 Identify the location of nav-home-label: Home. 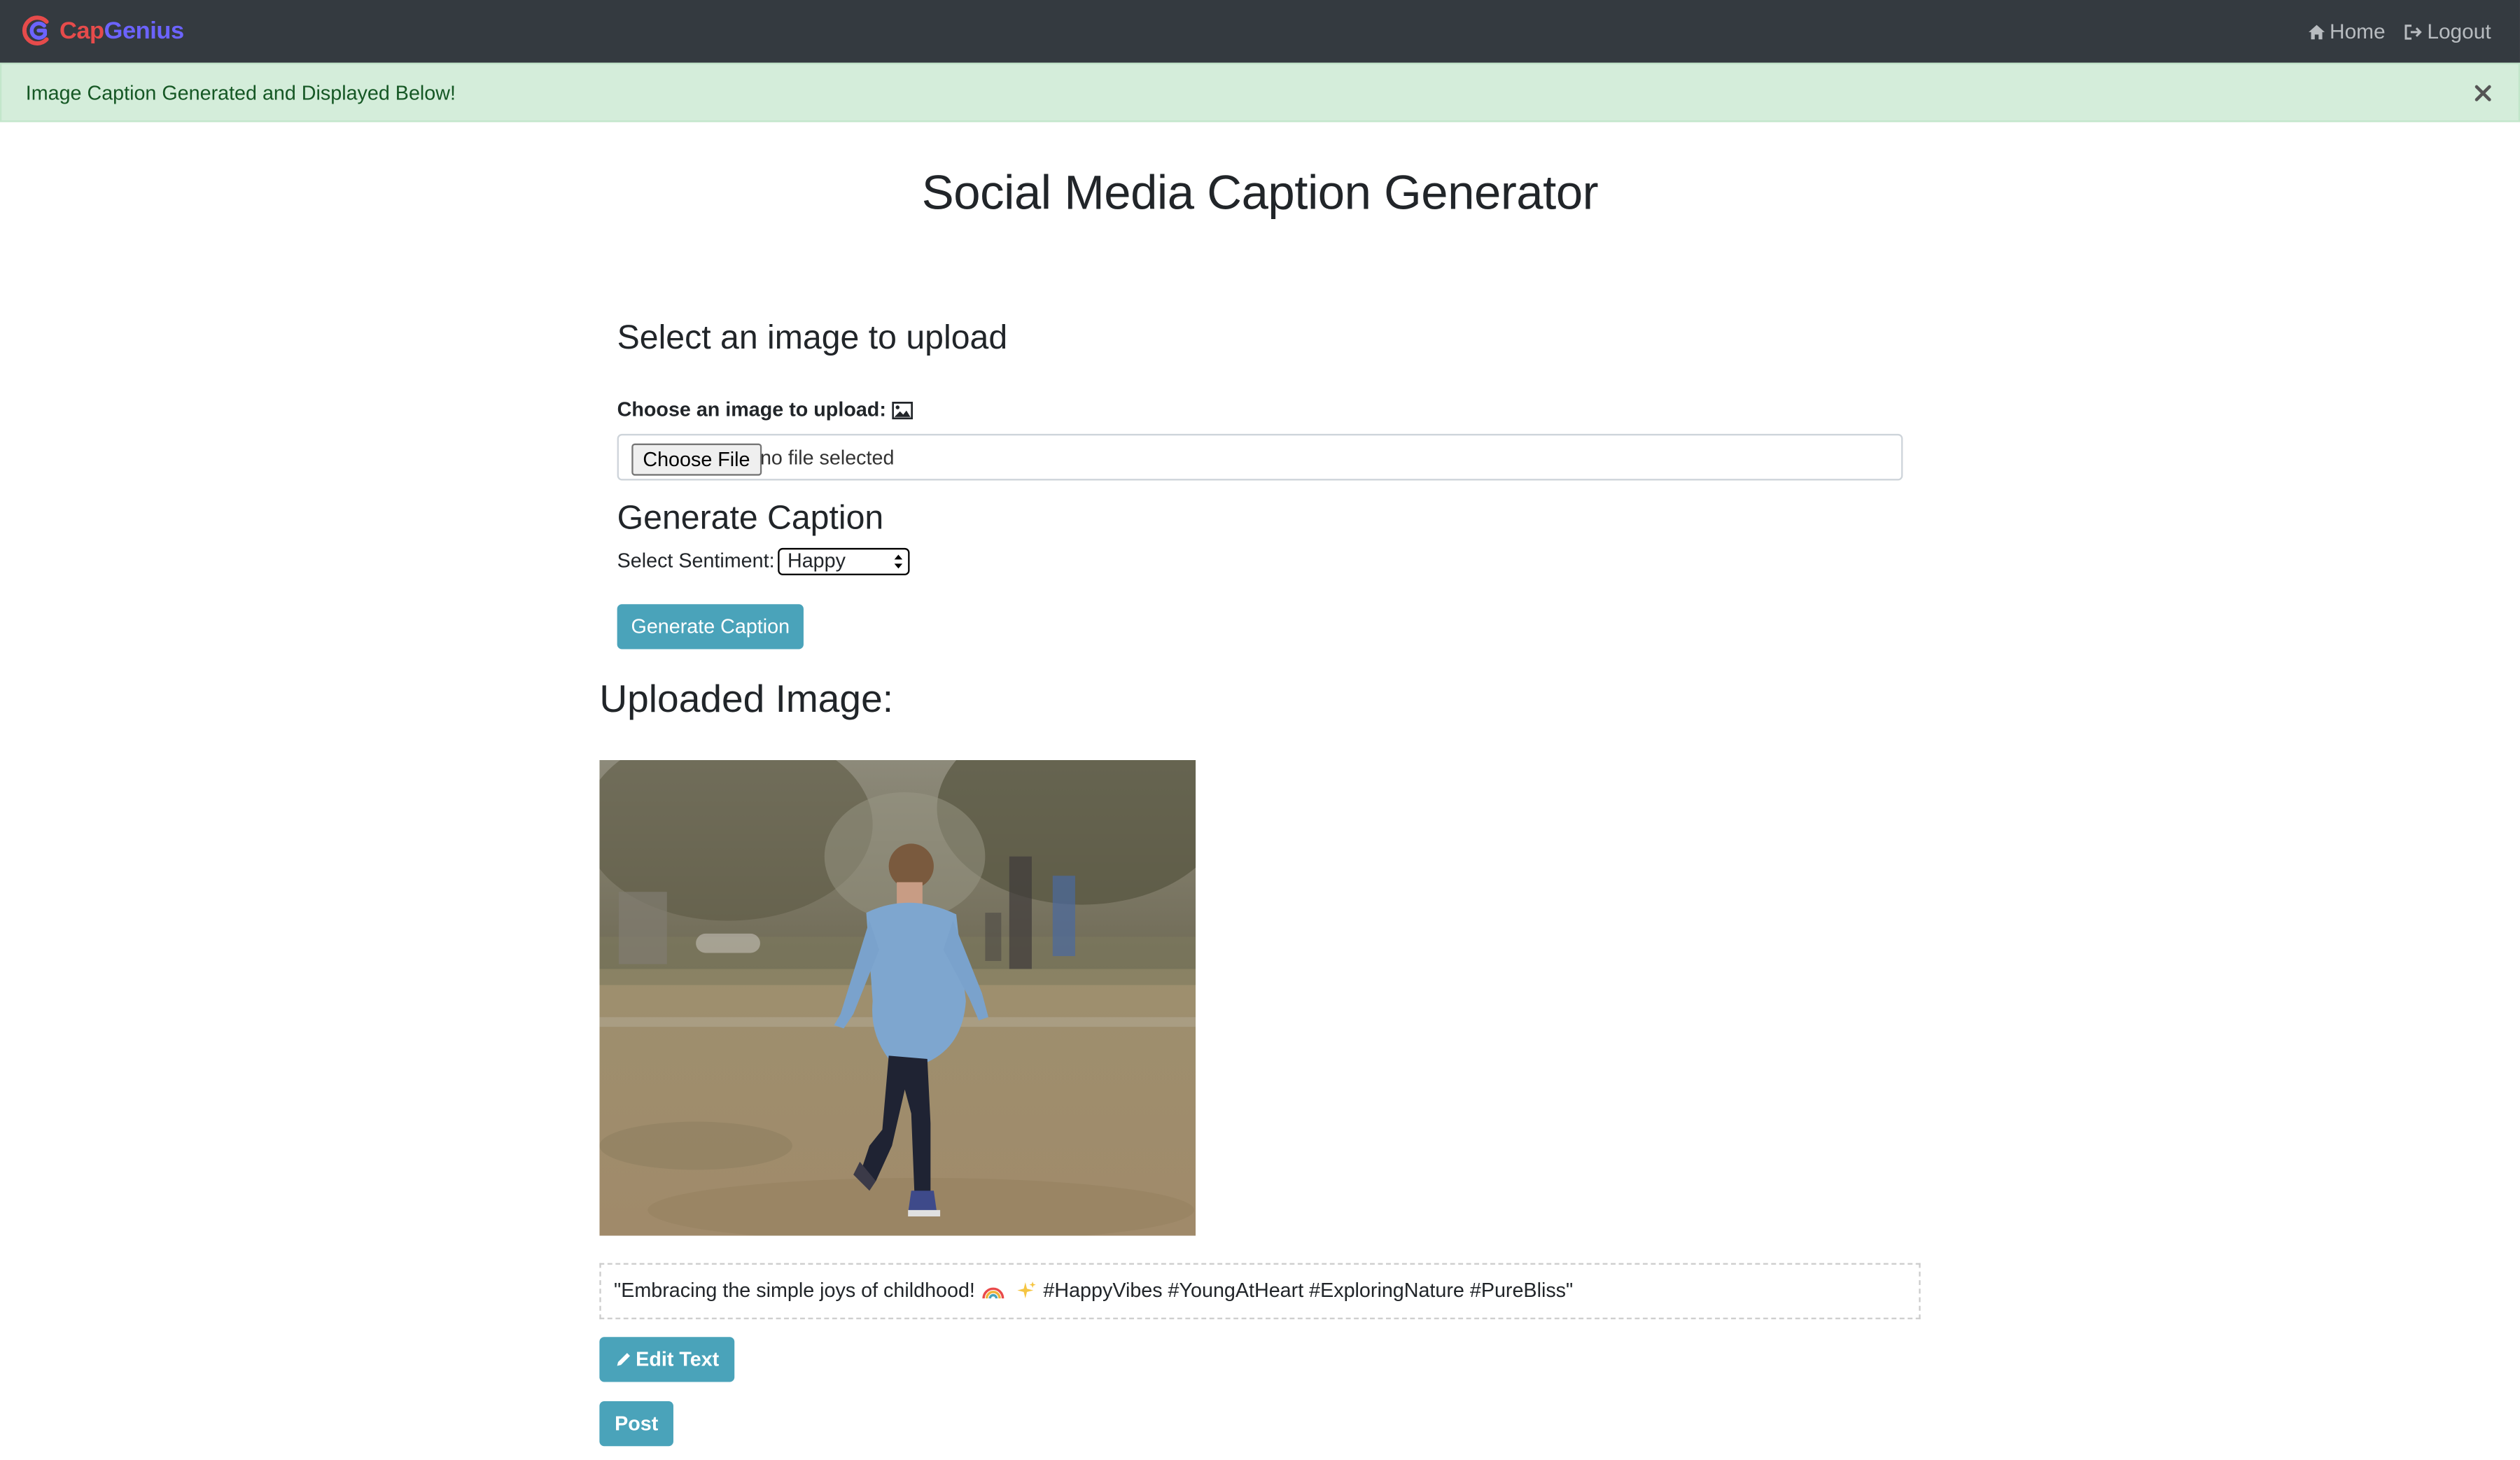
(2358, 31).